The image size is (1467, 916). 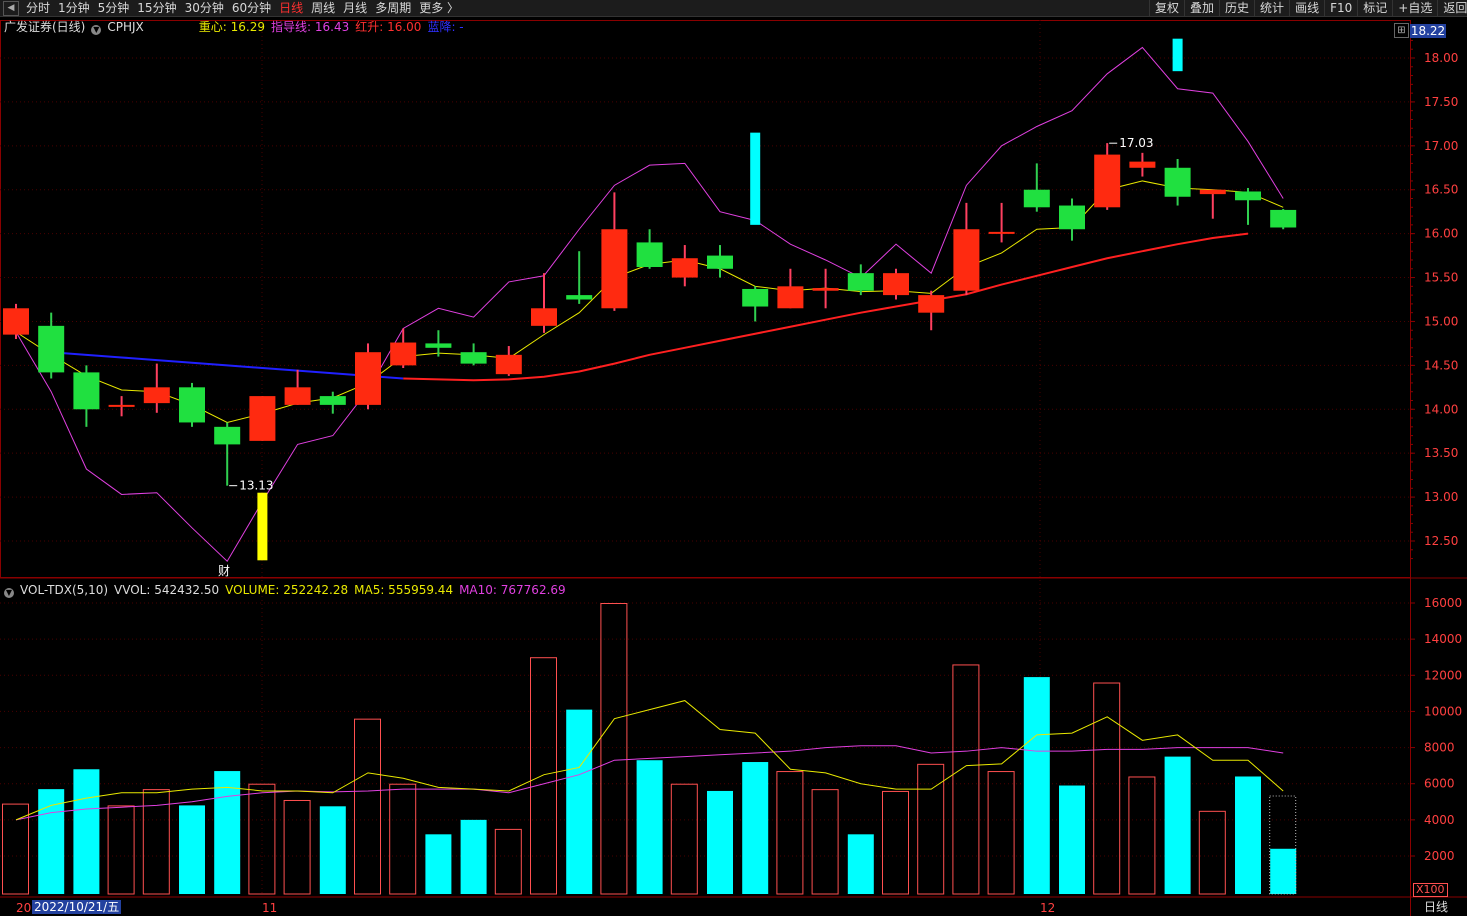 What do you see at coordinates (445, 27) in the screenshot?
I see `indicator-blue-down: 蓝降: -` at bounding box center [445, 27].